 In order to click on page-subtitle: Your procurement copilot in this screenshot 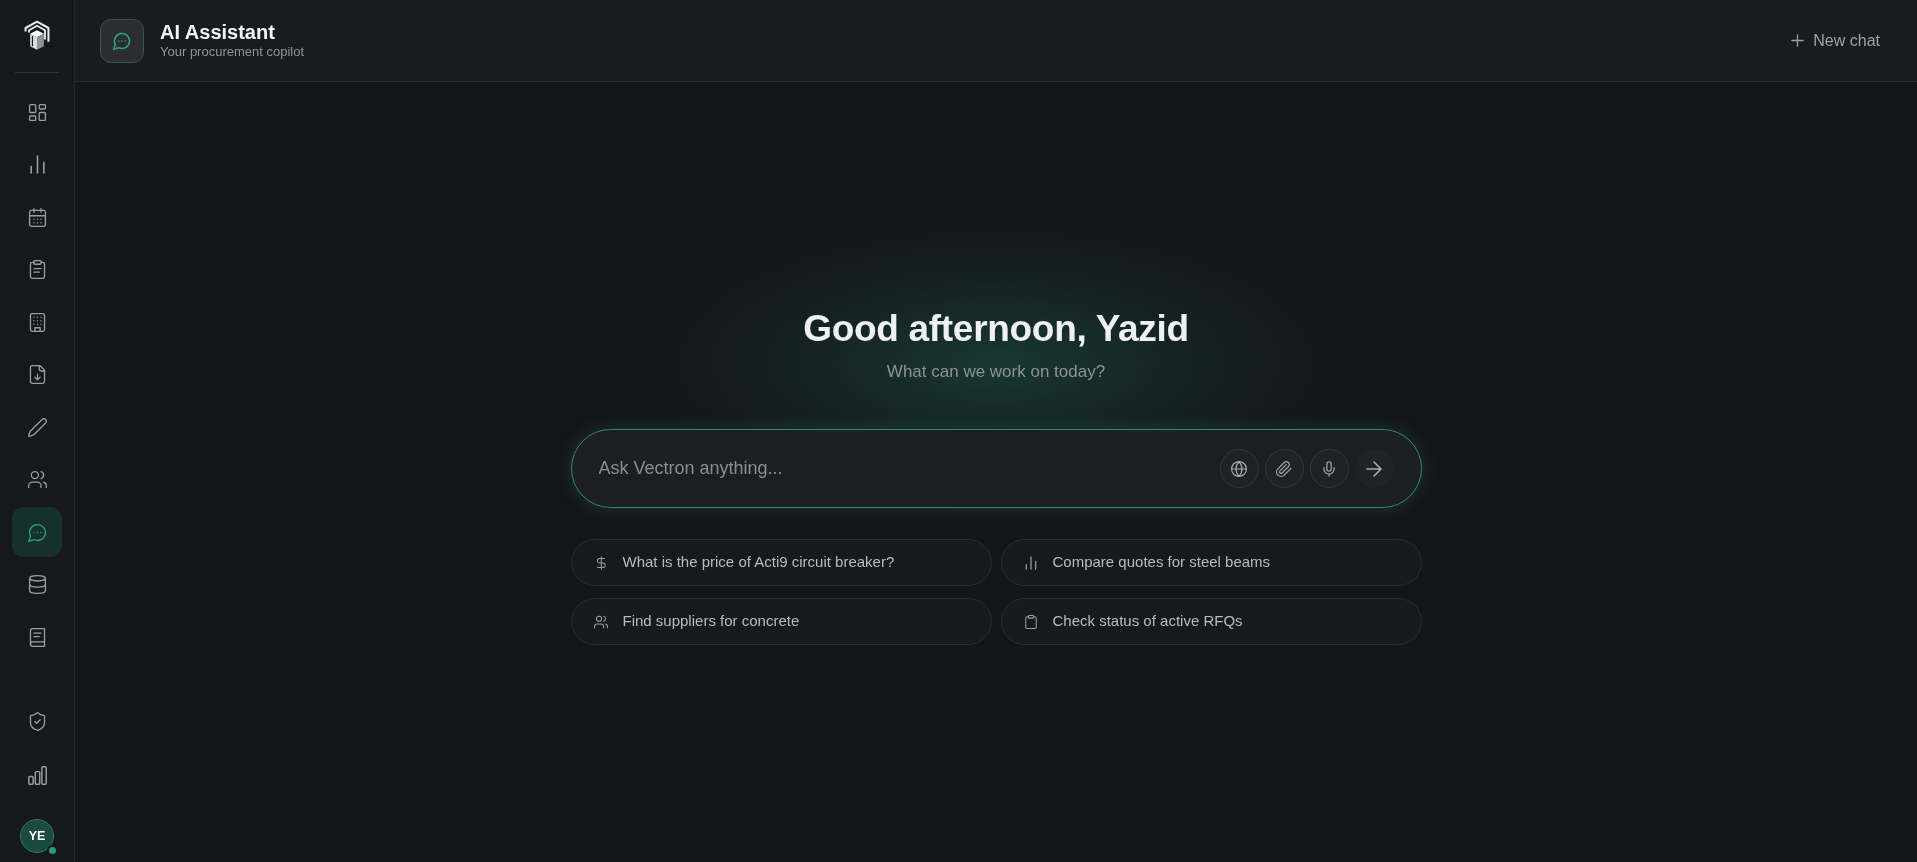, I will do `click(232, 52)`.